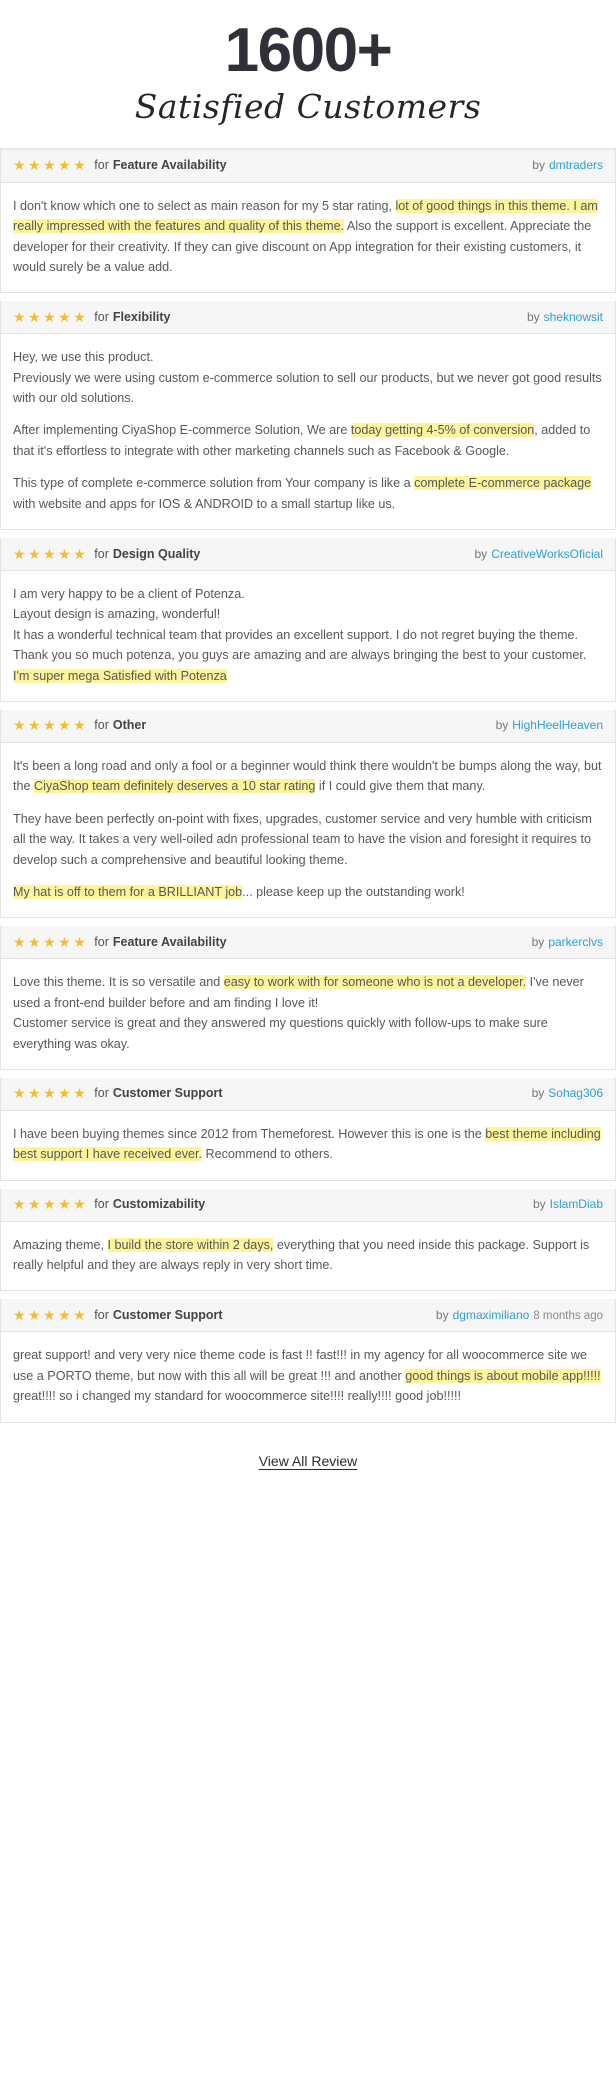 Image resolution: width=616 pixels, height=2092 pixels. What do you see at coordinates (400, 786) in the screenshot?
I see `review-text: if I could give them that many.` at bounding box center [400, 786].